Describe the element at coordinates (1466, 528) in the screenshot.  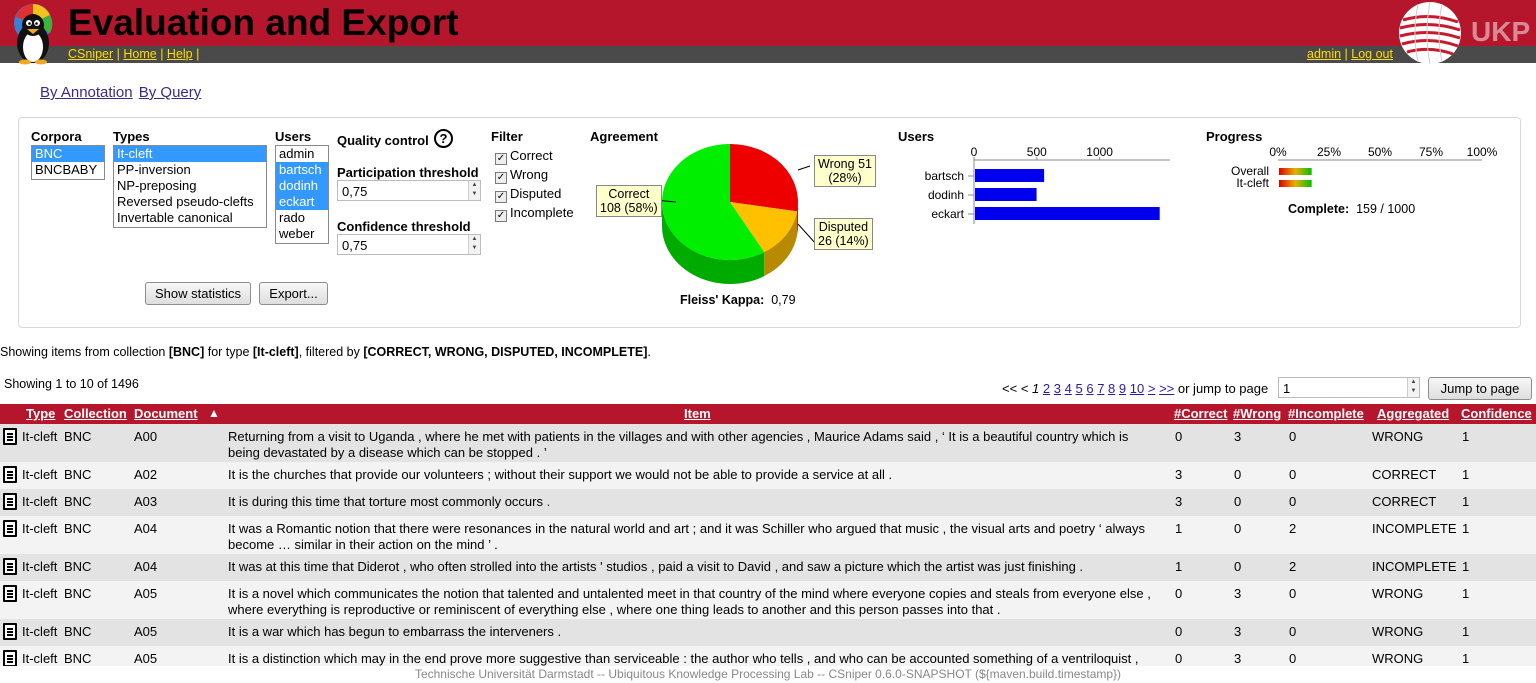
I see `cell-confidence: 1` at that location.